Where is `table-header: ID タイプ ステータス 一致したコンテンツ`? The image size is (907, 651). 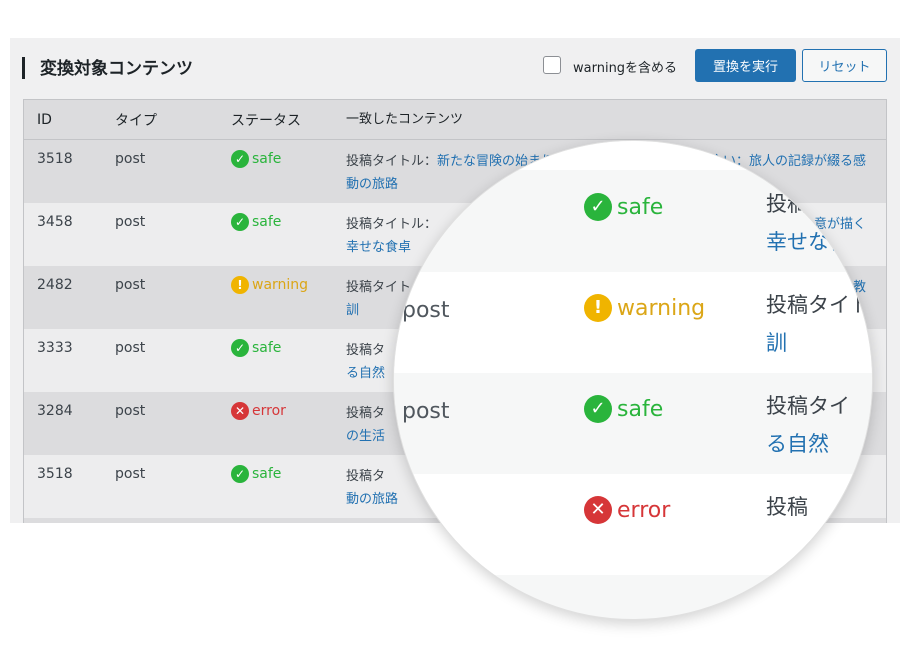
table-header: ID タイプ ステータス 一致したコンテンツ is located at coordinates (455, 120).